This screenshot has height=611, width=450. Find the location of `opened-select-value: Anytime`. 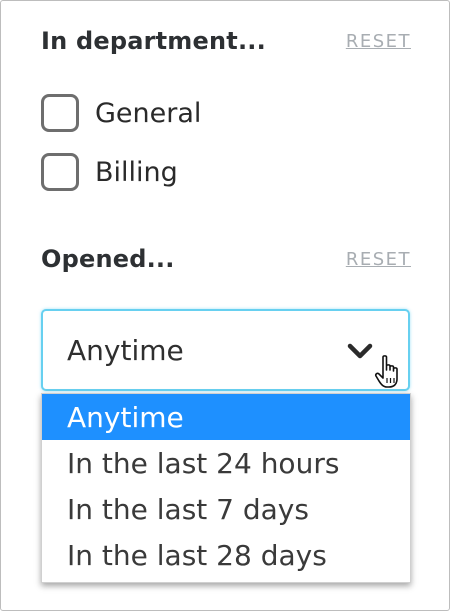

opened-select-value: Anytime is located at coordinates (125, 350).